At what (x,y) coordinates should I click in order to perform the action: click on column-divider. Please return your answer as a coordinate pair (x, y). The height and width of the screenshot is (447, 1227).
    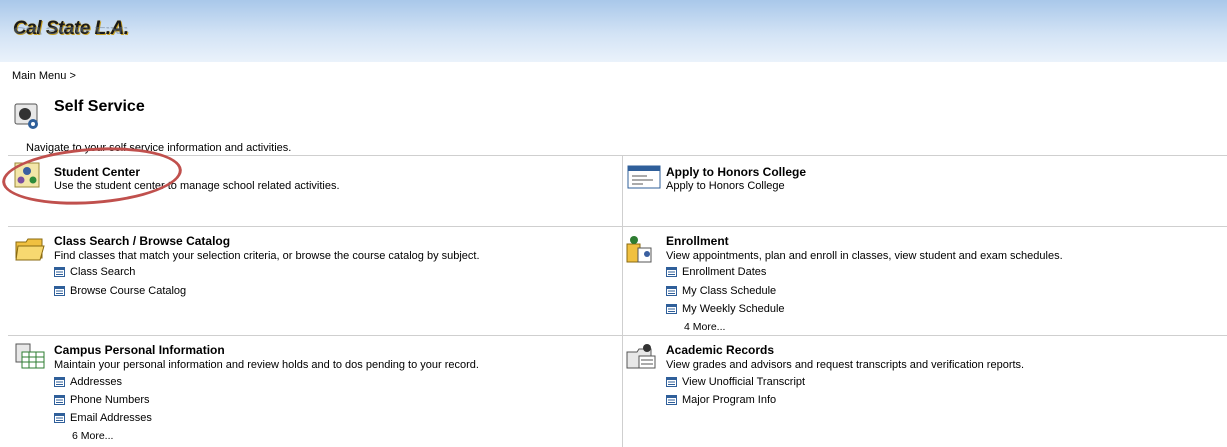
    Looking at the image, I should click on (622, 301).